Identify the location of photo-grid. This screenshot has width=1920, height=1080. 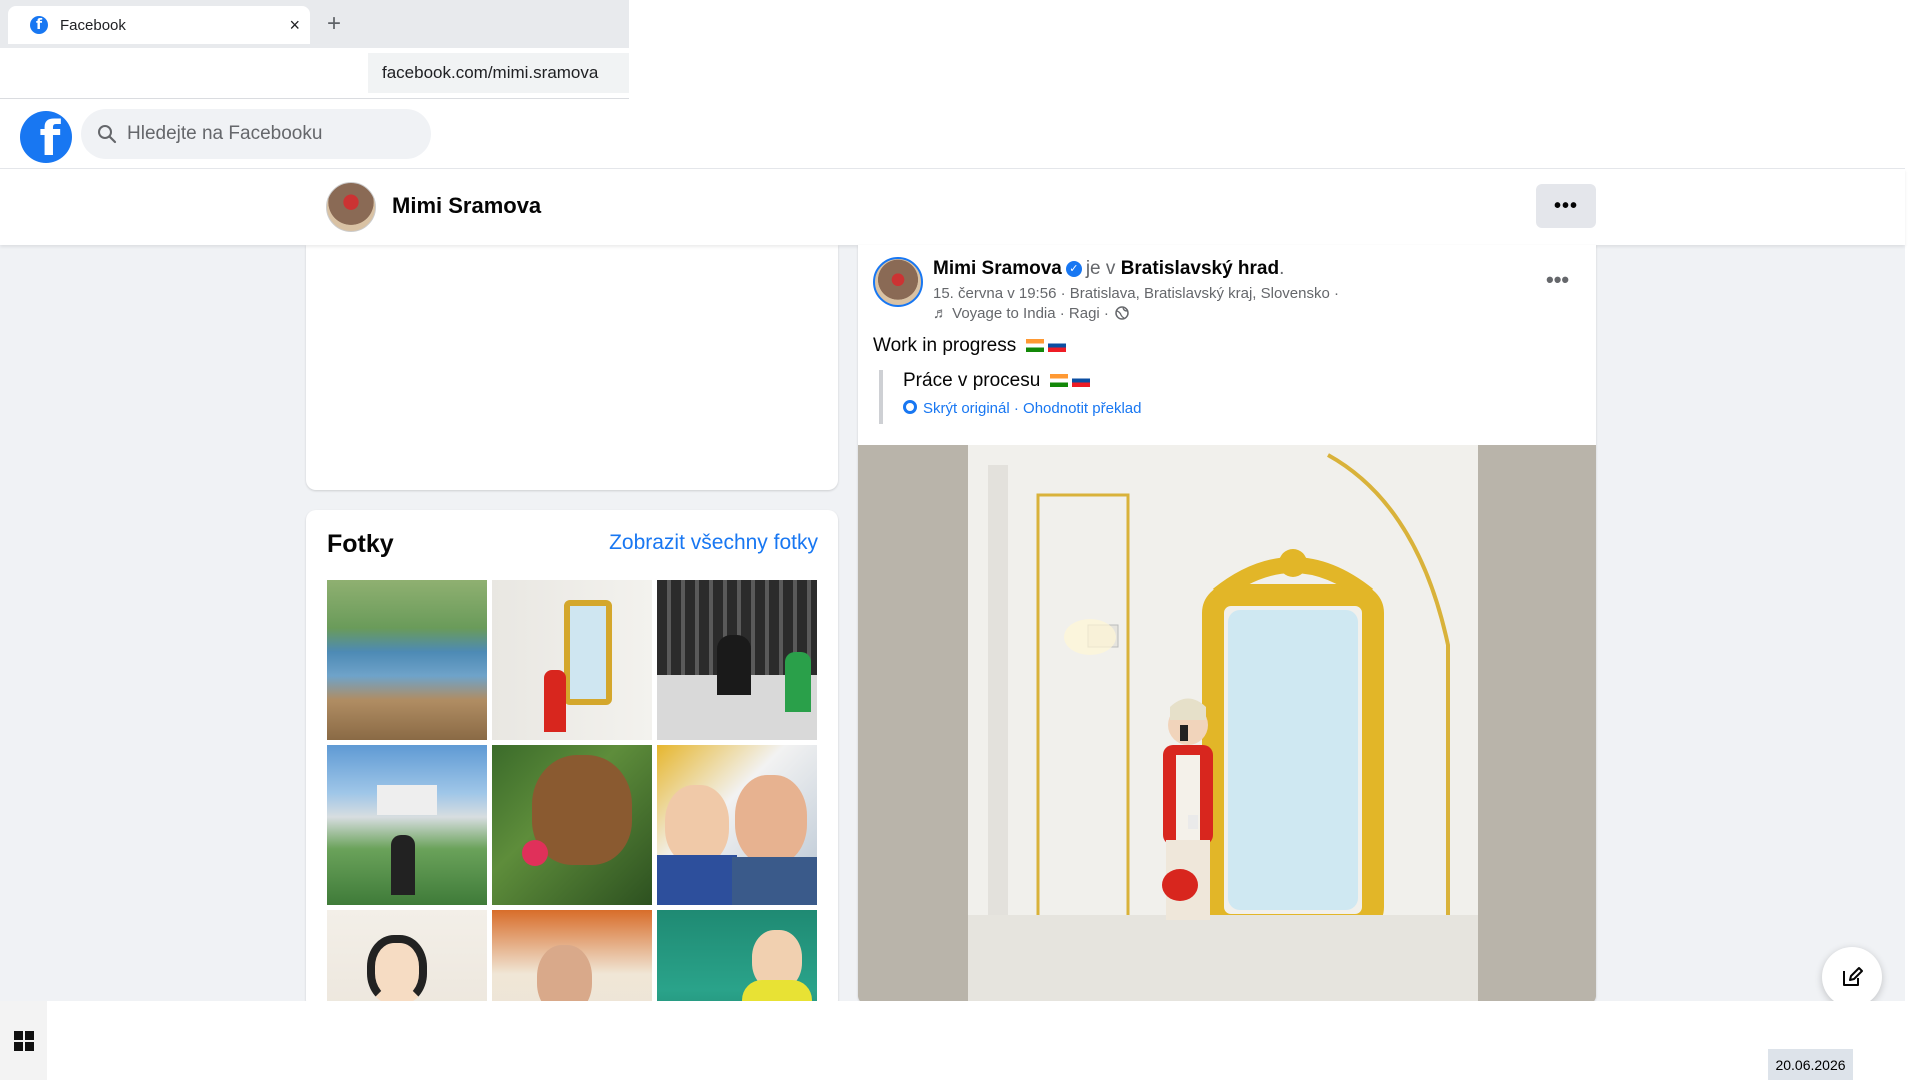
(572, 795).